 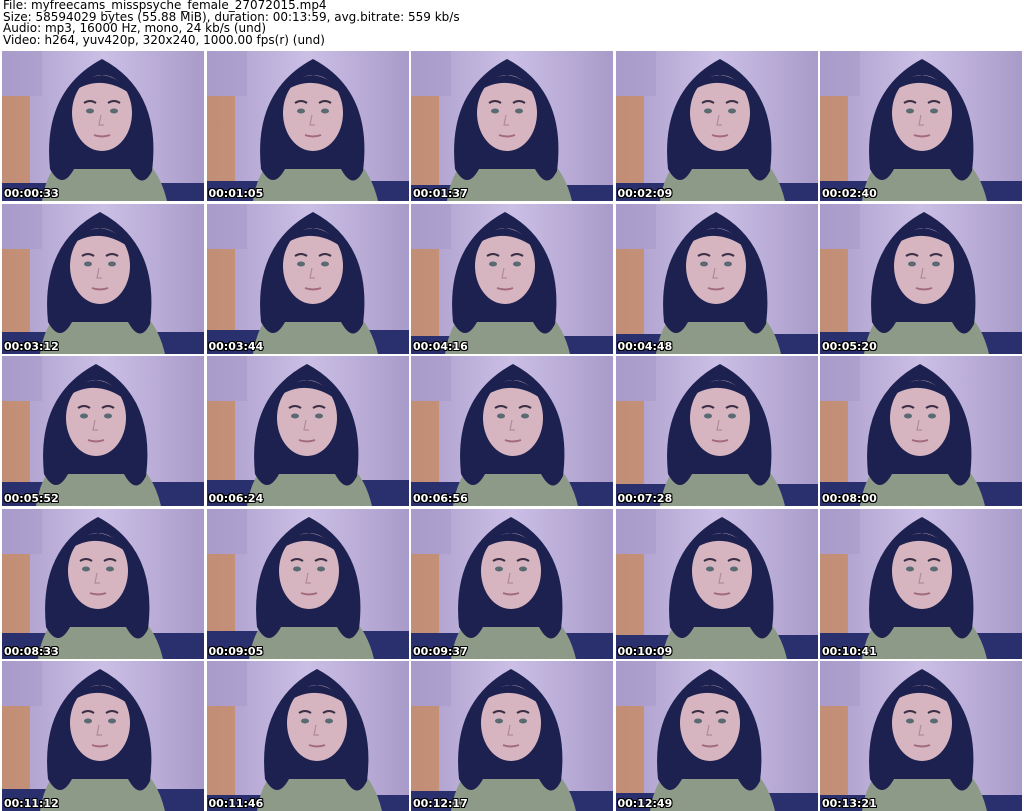 I want to click on frame-timestamp: 00:06:56, so click(x=440, y=498).